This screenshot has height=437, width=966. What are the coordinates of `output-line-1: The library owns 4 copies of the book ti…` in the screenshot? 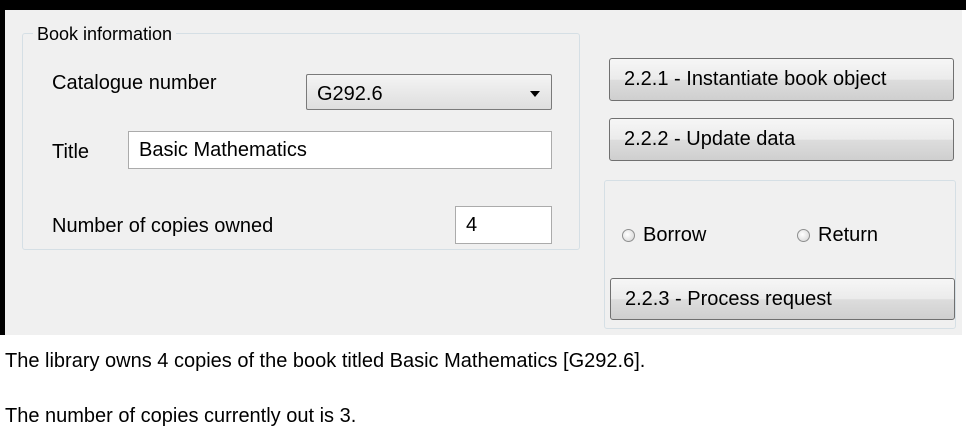 It's located at (325, 361).